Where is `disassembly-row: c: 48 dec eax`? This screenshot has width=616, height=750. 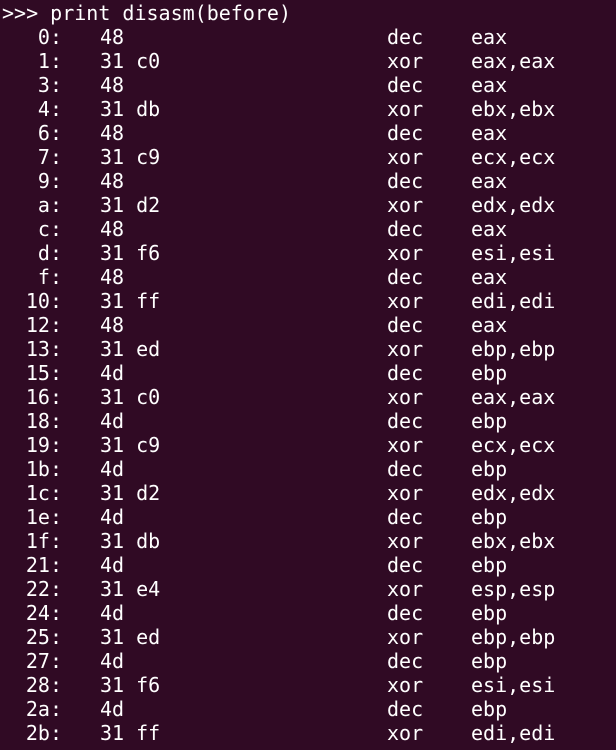 disassembly-row: c: 48 dec eax is located at coordinates (308, 229).